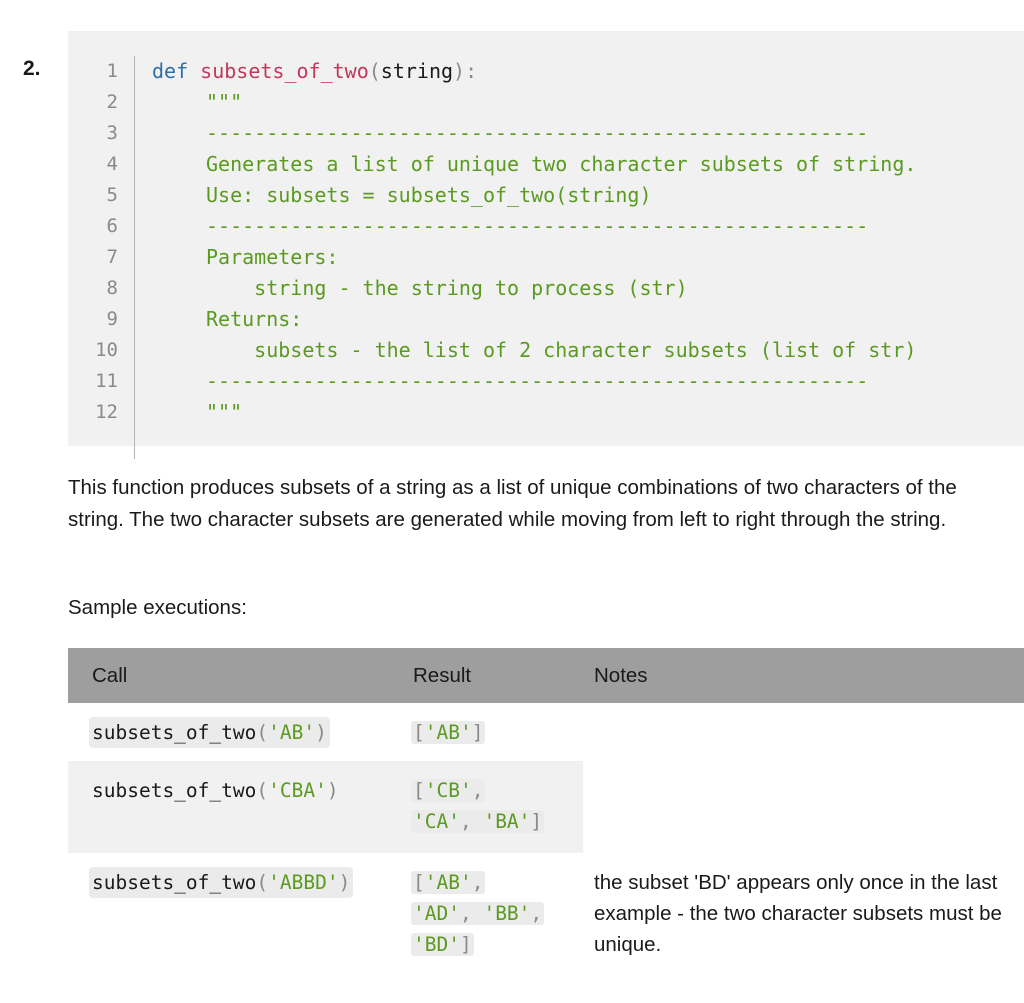 This screenshot has height=1003, width=1024. What do you see at coordinates (112, 288) in the screenshot?
I see `line-number: 8` at bounding box center [112, 288].